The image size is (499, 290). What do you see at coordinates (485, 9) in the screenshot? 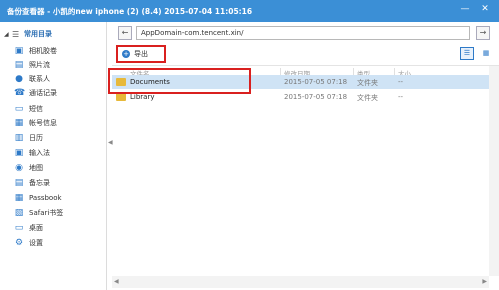
I see `close-button: ✕` at bounding box center [485, 9].